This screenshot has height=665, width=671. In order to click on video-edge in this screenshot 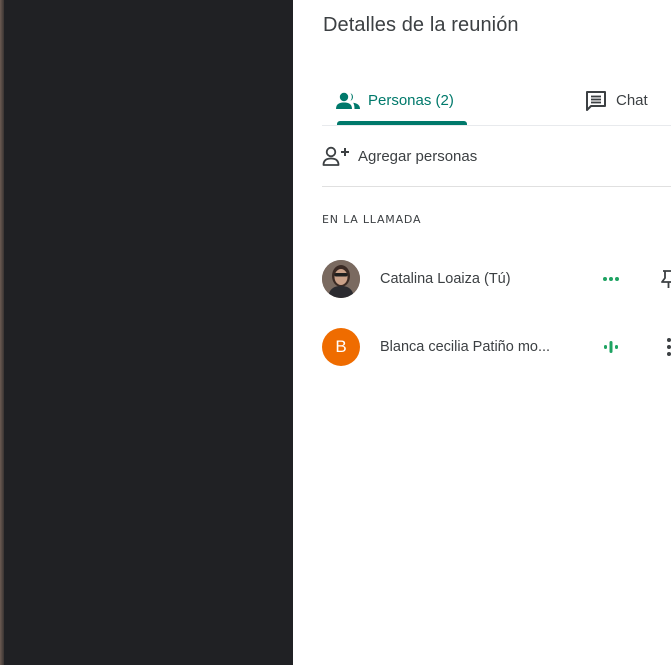, I will do `click(2, 332)`.